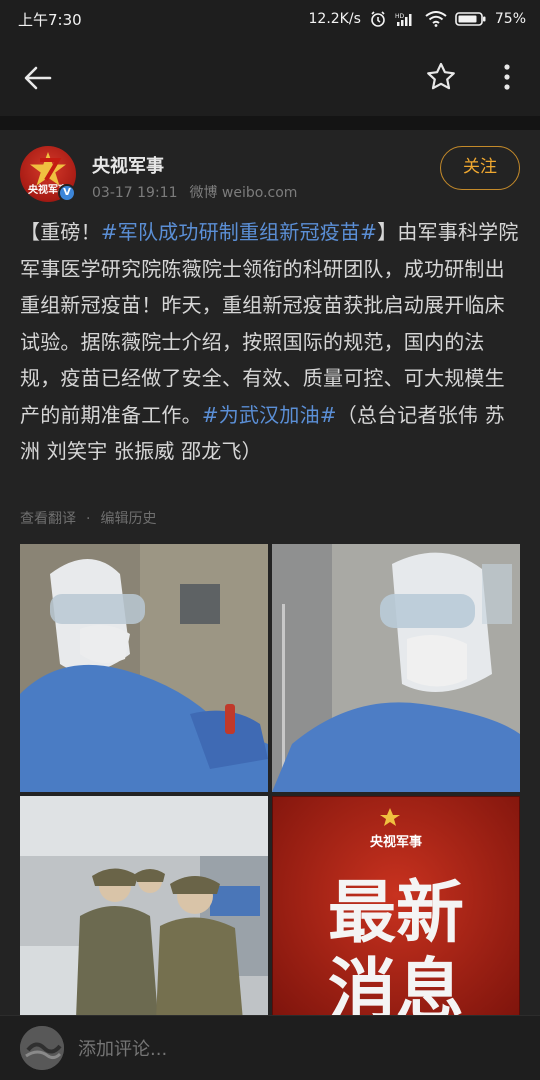  I want to click on more-vertical-icon, so click(507, 77).